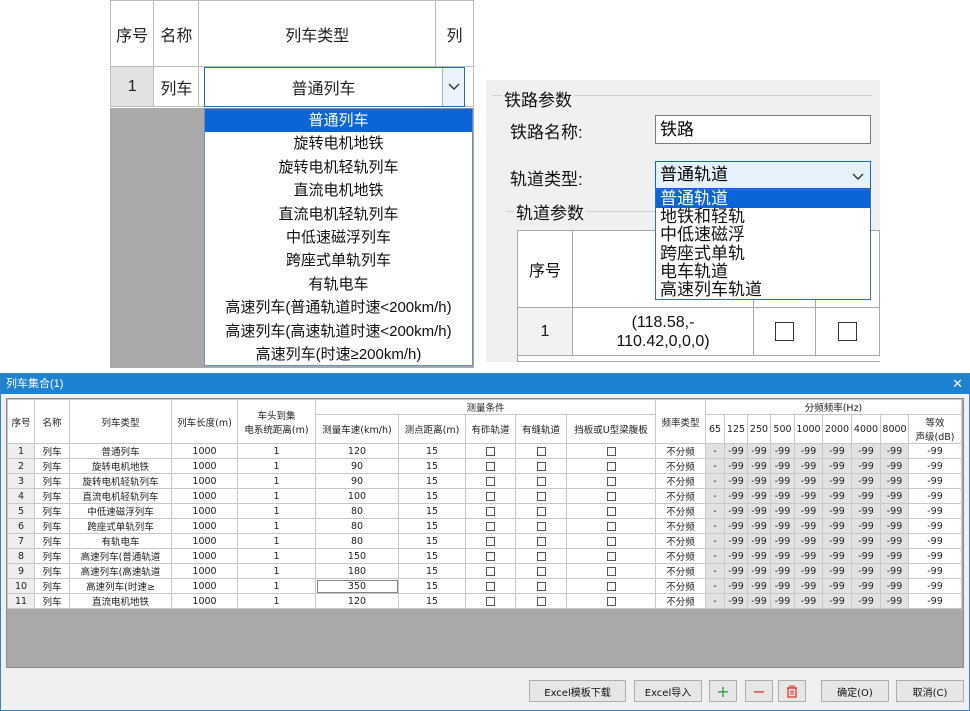  Describe the element at coordinates (338, 214) in the screenshot. I see `train-type-option: 直流电机轻轨列车` at that location.